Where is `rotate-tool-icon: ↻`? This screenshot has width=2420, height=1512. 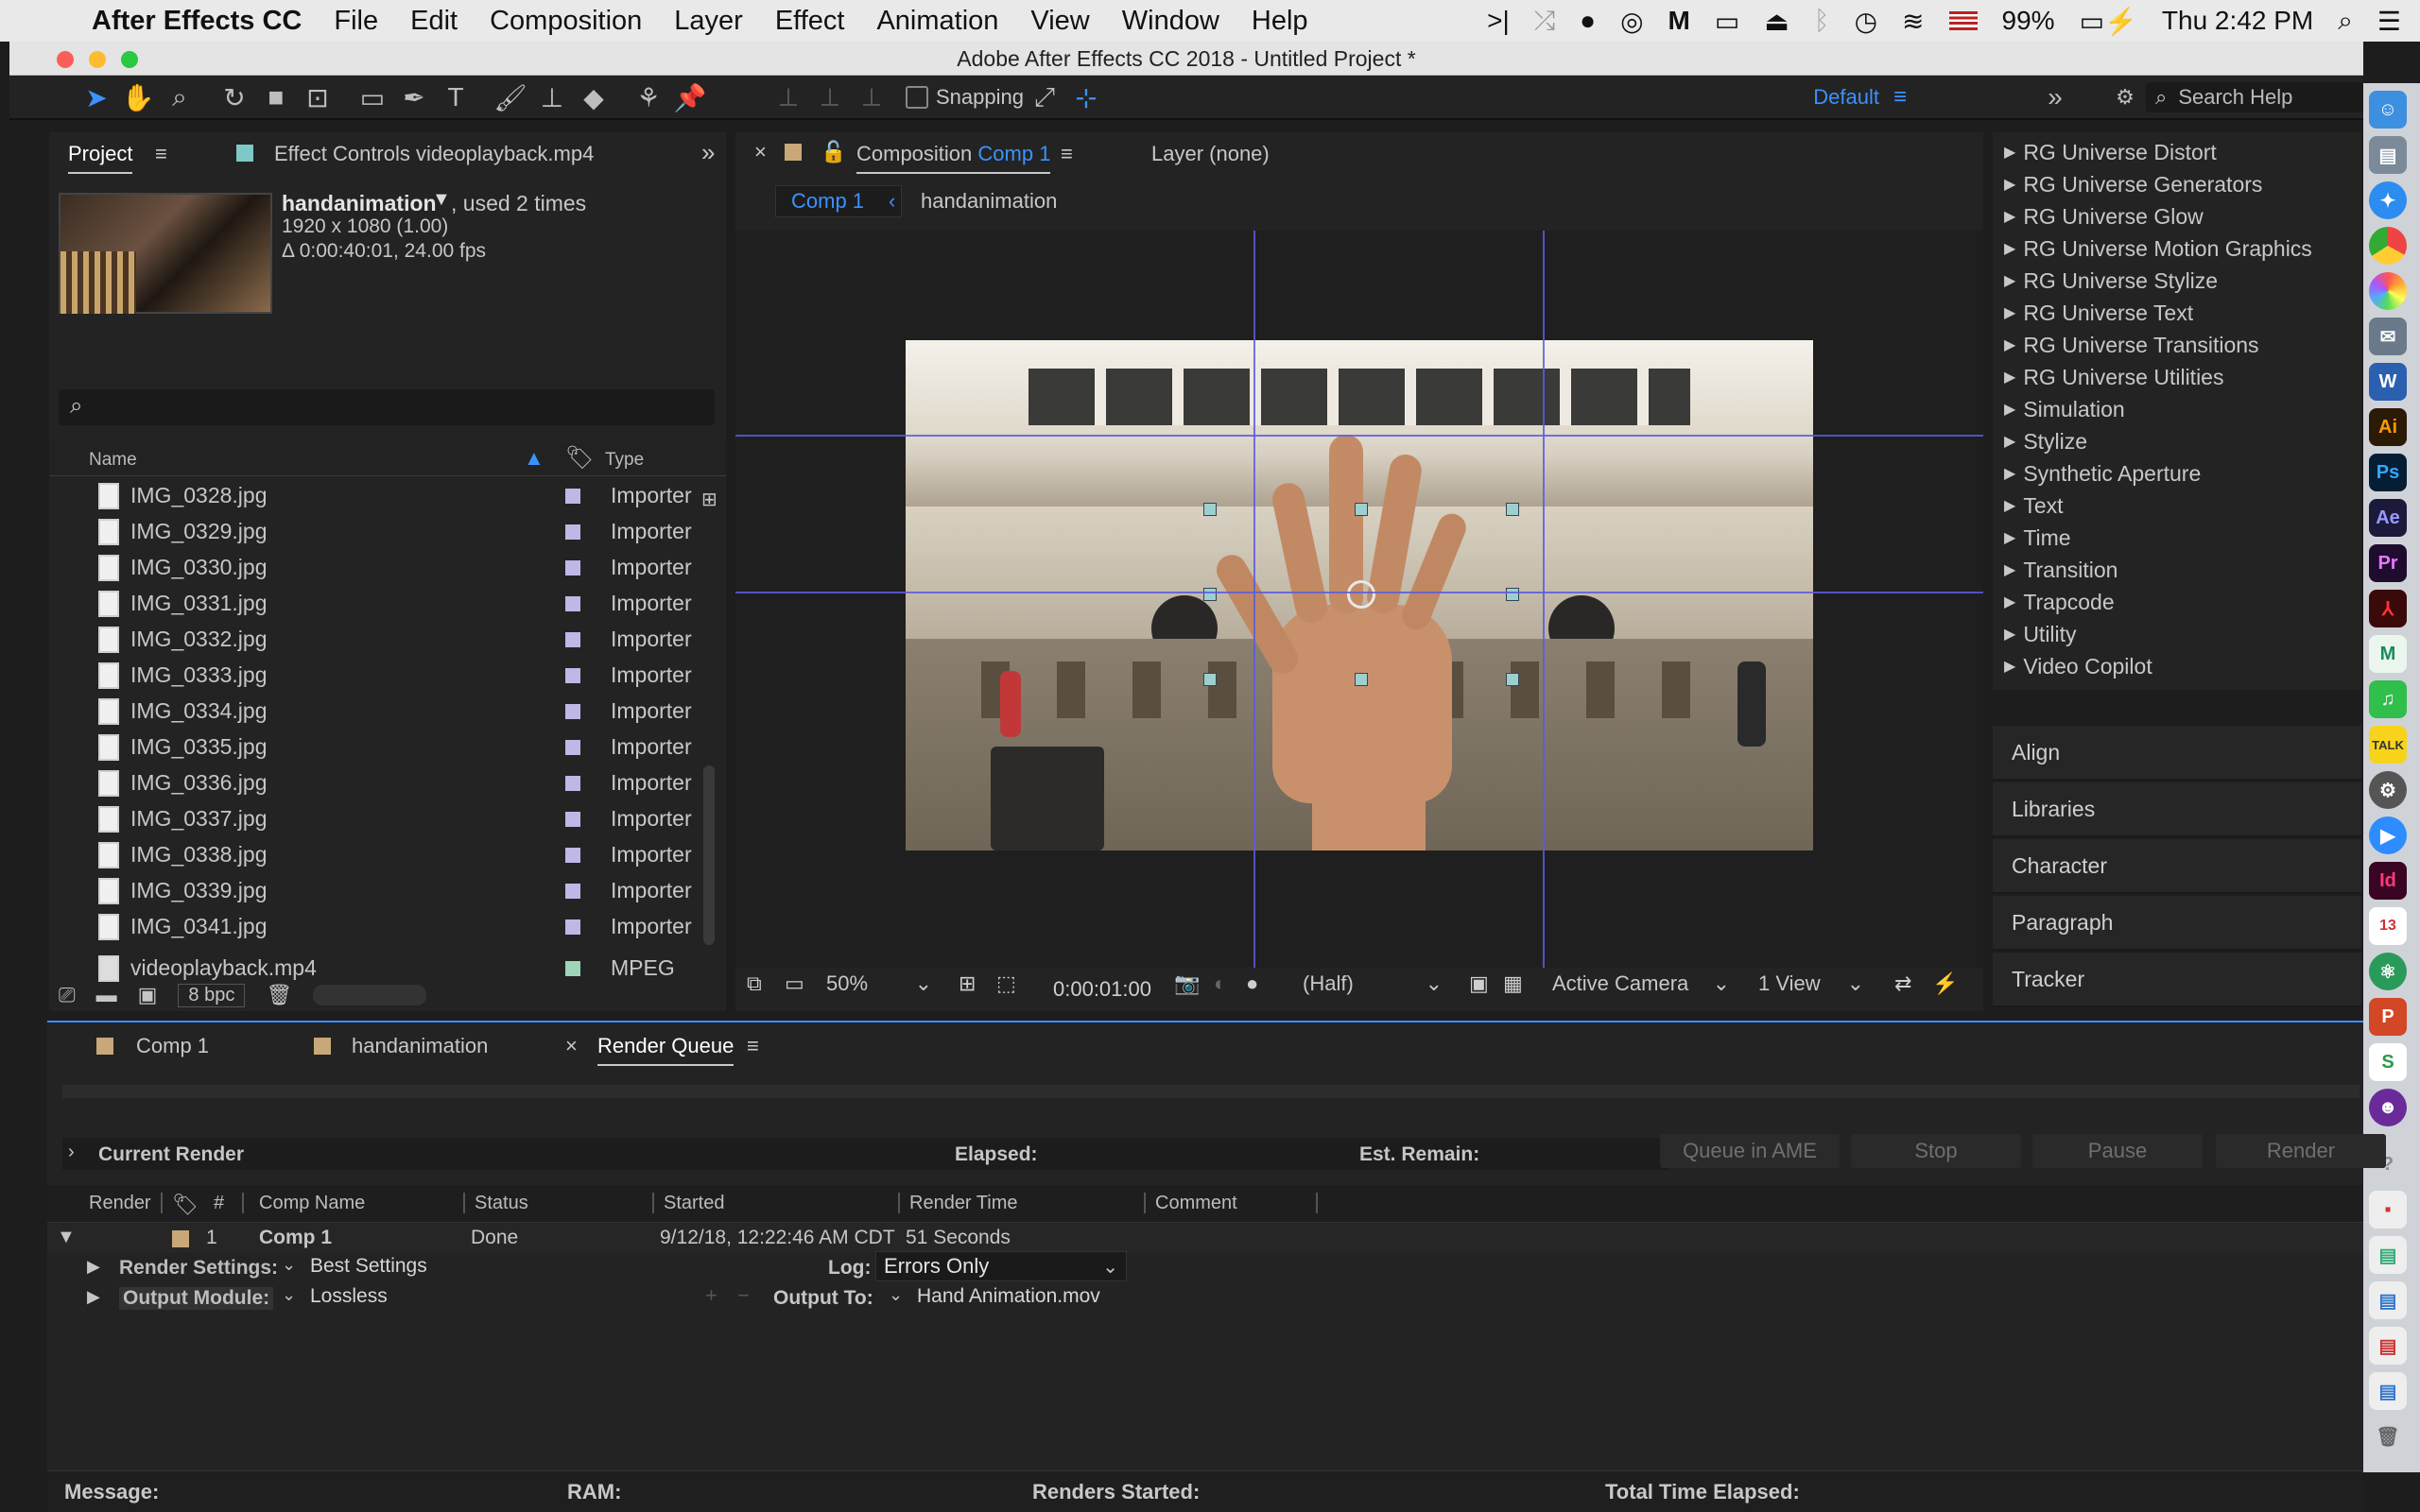 rotate-tool-icon: ↻ is located at coordinates (234, 97).